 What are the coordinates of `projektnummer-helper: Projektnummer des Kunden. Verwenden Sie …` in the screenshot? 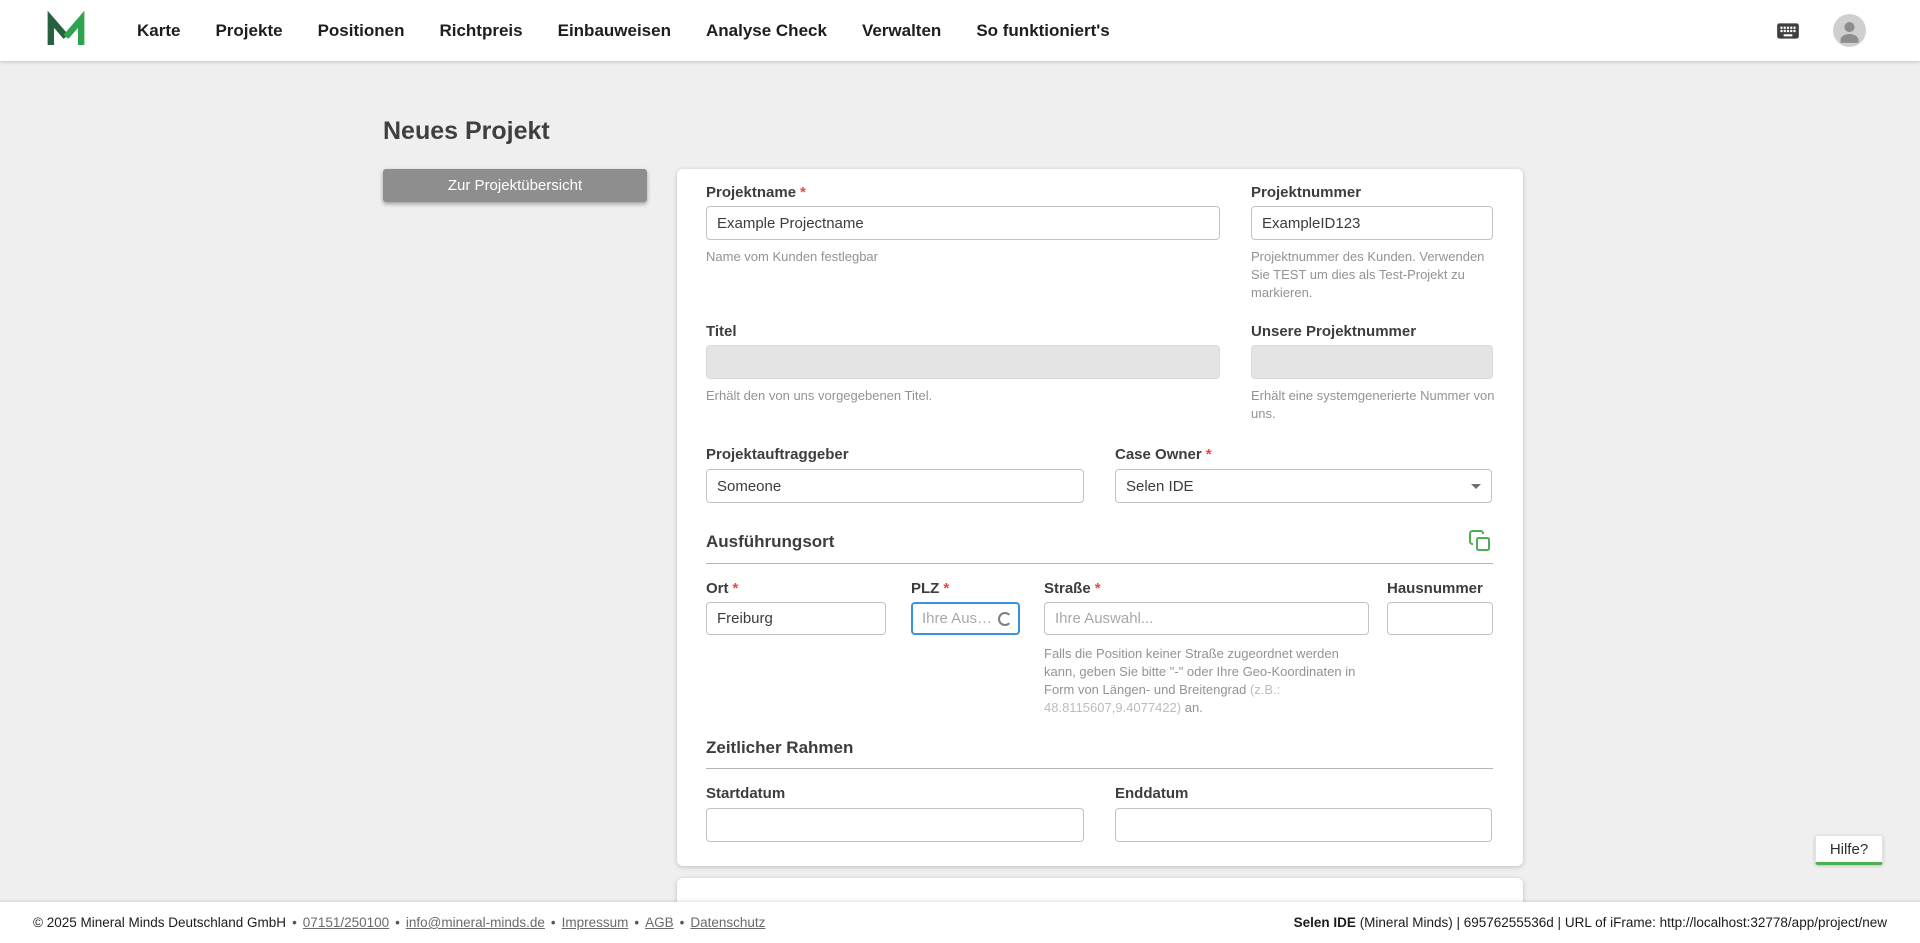 It's located at (1368, 274).